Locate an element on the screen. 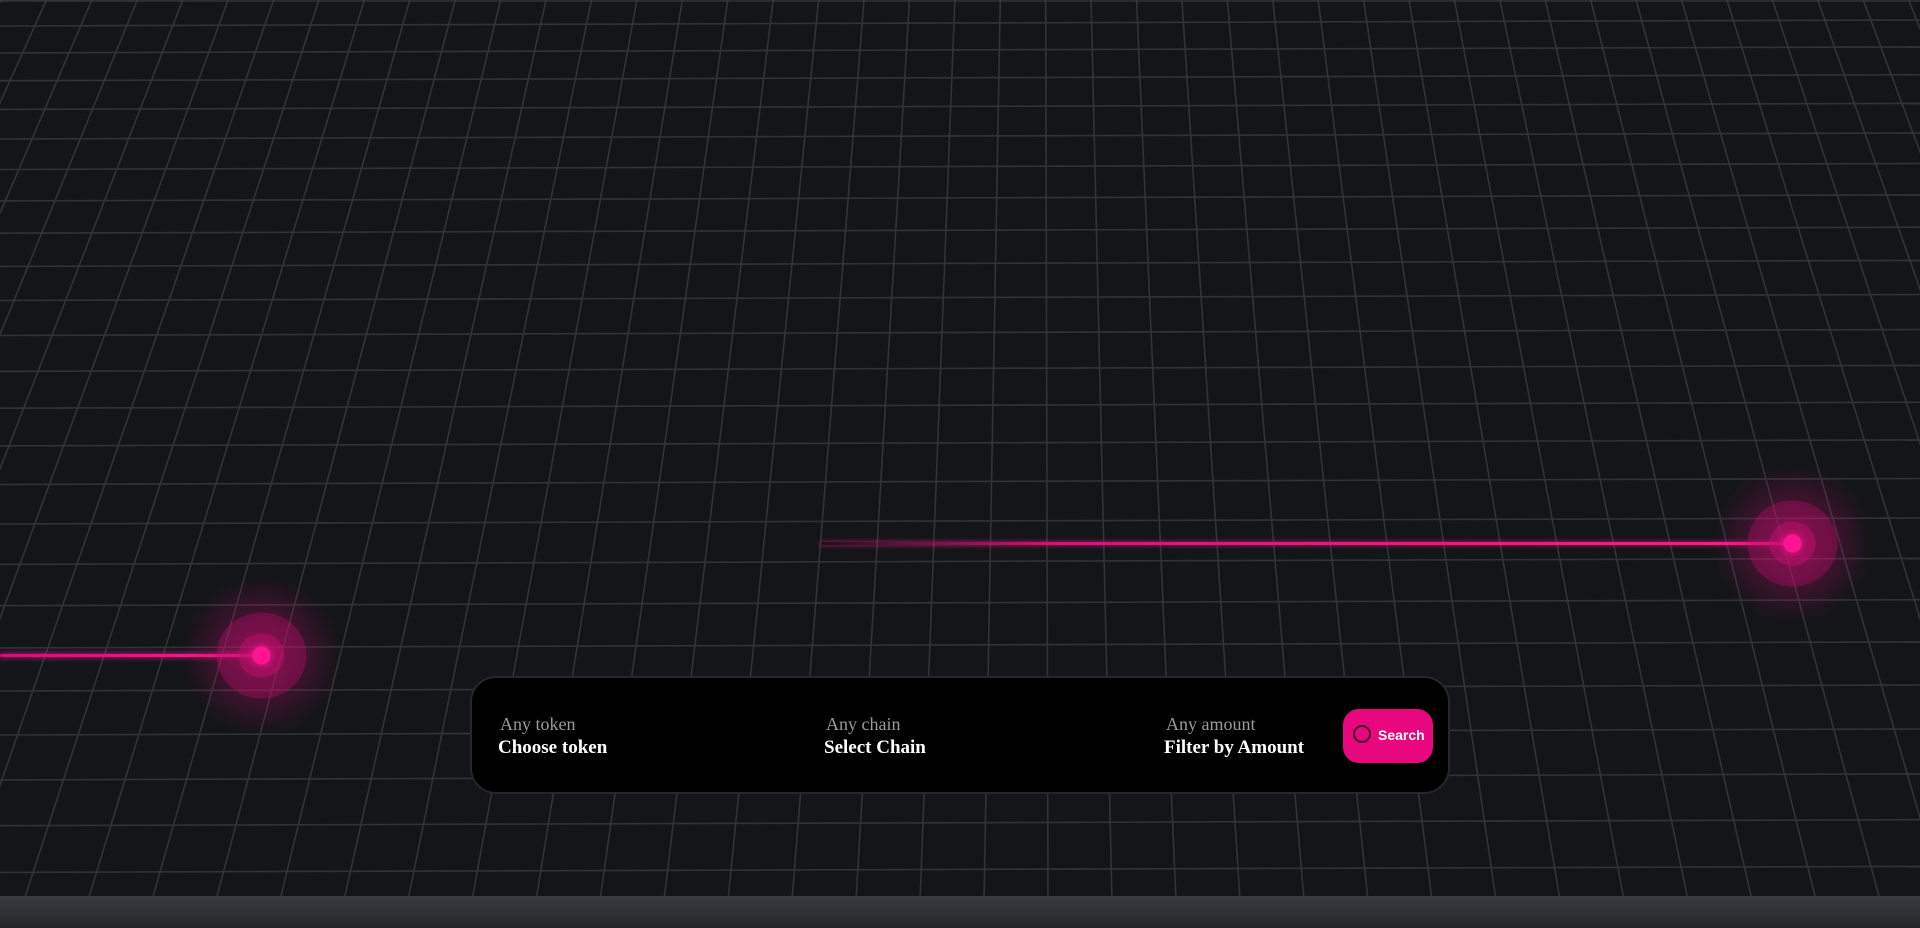 This screenshot has height=928, width=1920. token-value: Choose token is located at coordinates (553, 747).